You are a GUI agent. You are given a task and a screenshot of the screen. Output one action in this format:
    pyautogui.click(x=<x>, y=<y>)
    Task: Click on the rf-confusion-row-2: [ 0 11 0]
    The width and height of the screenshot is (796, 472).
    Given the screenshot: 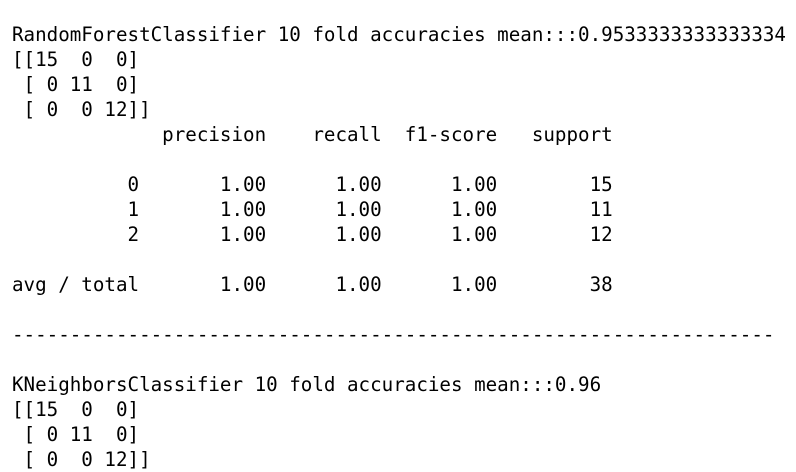 What is the action you would take?
    pyautogui.click(x=76, y=84)
    